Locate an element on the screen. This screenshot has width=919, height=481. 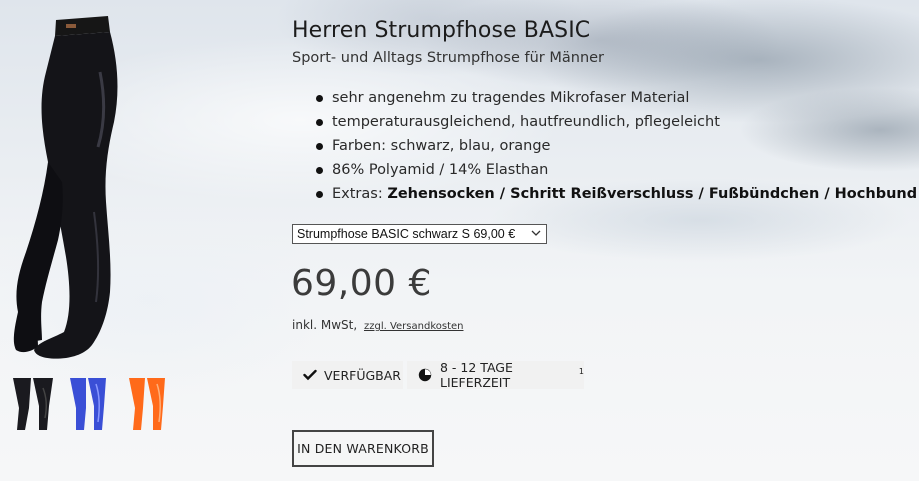
thumbnail-black is located at coordinates (34, 404).